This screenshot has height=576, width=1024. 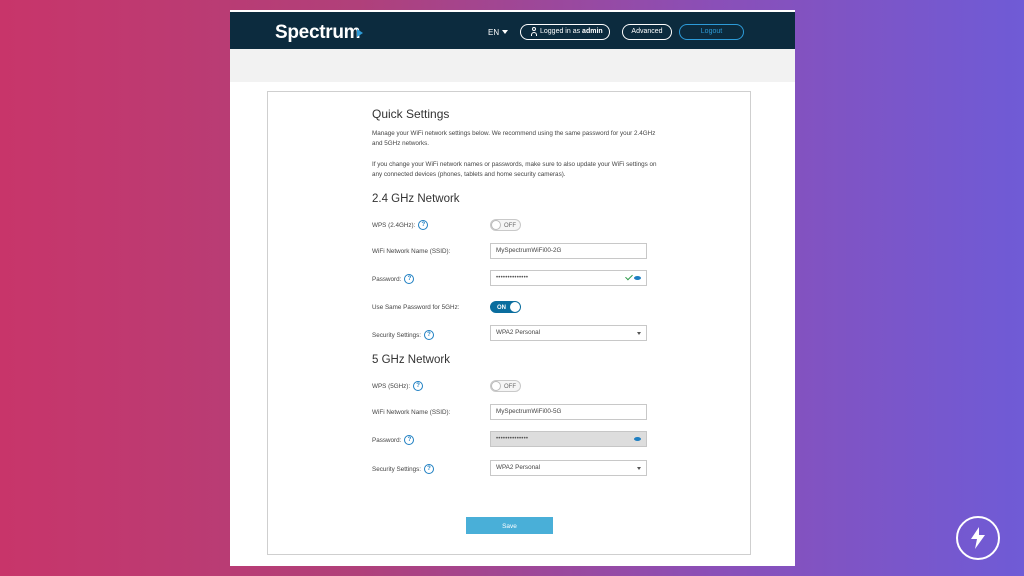 I want to click on ssid-5-input: MySpectrumWiFi00-5G, so click(x=568, y=412).